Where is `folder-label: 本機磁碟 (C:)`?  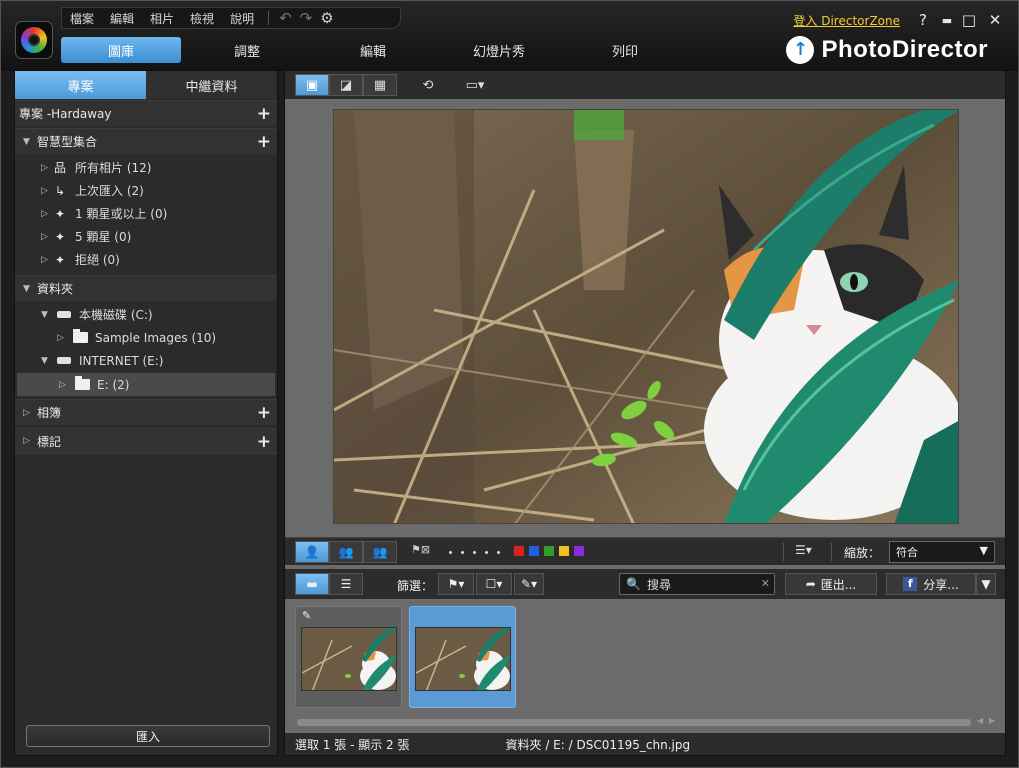 folder-label: 本機磁碟 (C:) is located at coordinates (116, 315).